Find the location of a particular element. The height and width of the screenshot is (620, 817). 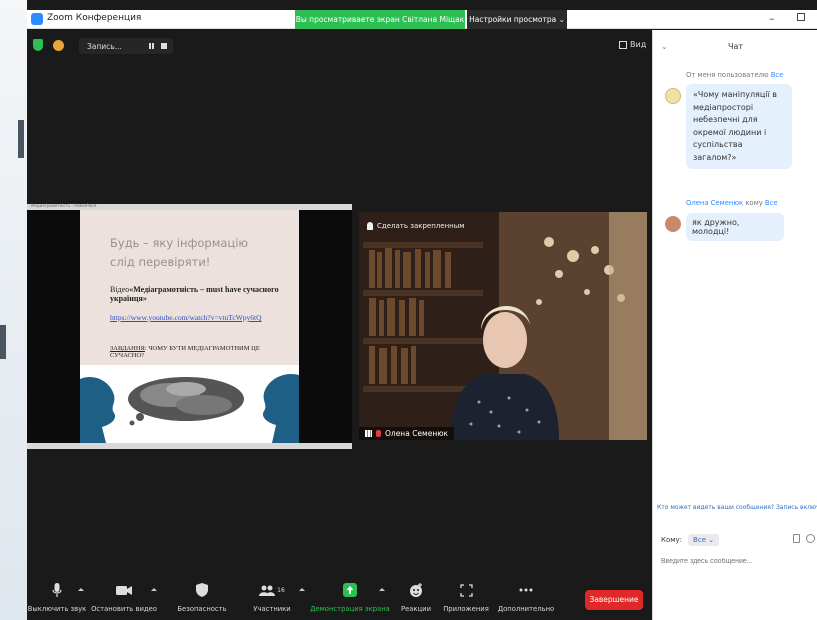

message-sender: От меня пользователю is located at coordinates (727, 75).